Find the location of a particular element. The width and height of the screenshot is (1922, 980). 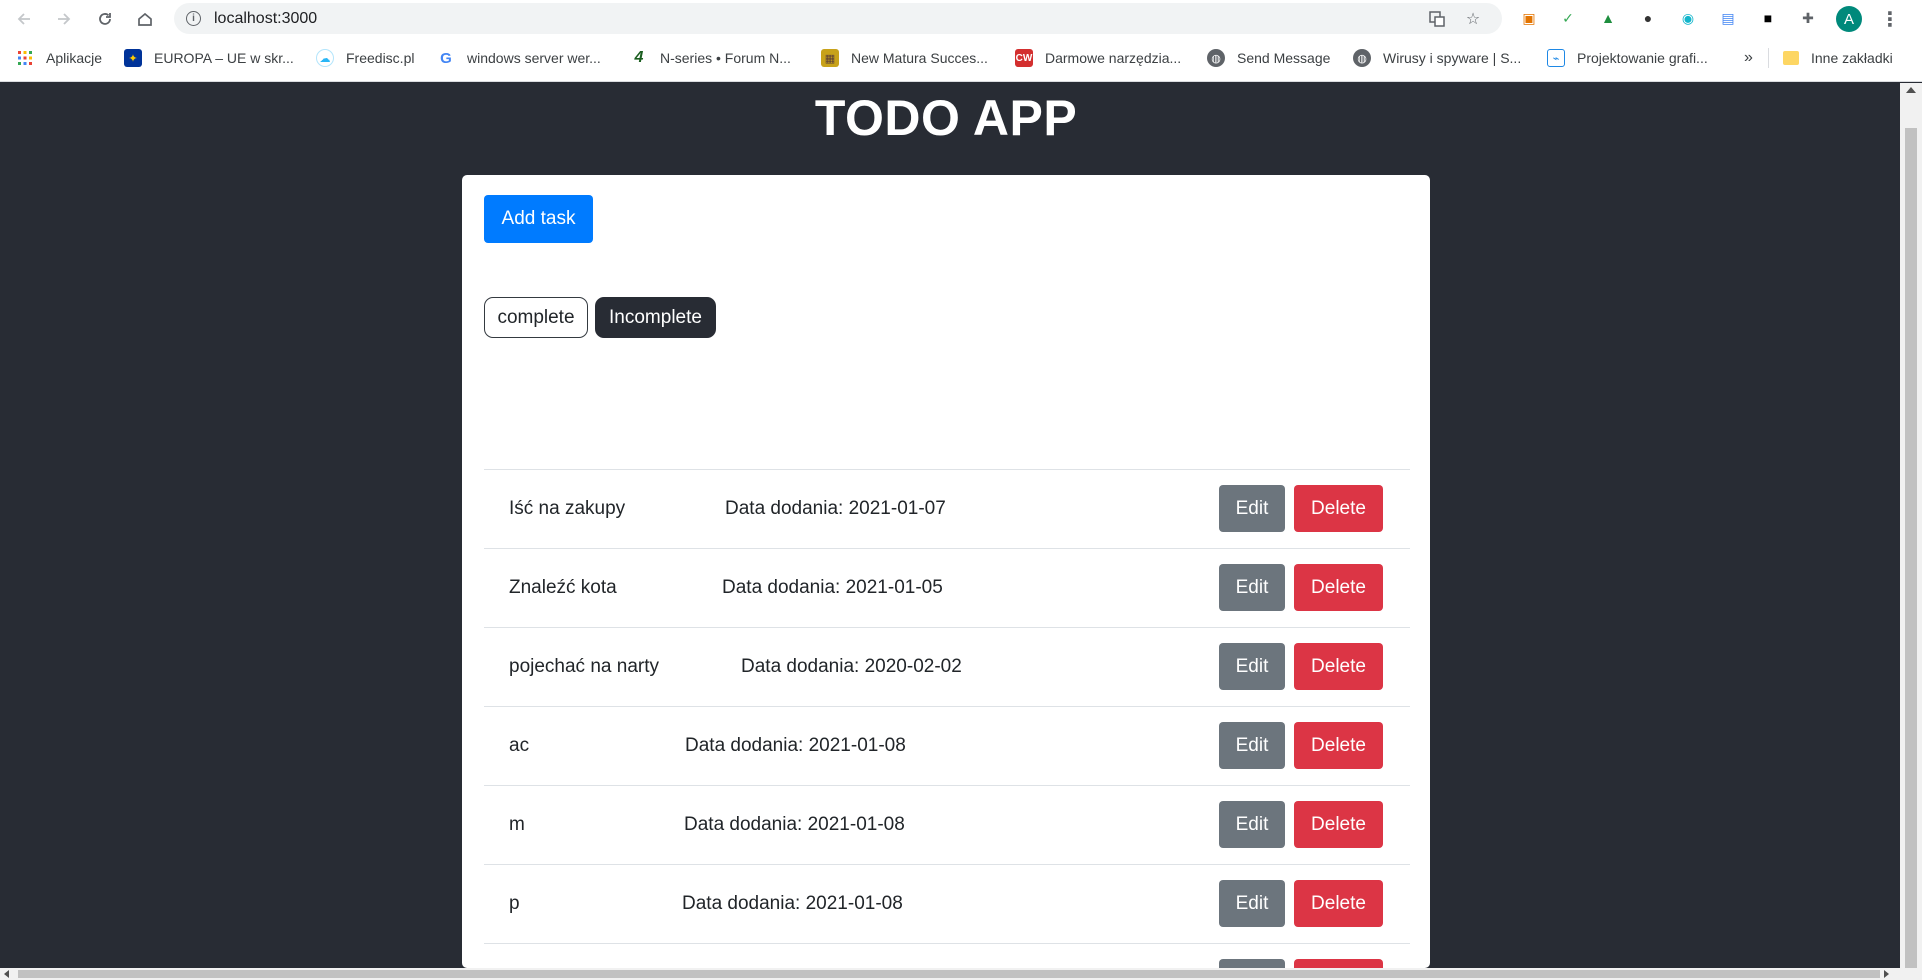

home-icon is located at coordinates (145, 19).